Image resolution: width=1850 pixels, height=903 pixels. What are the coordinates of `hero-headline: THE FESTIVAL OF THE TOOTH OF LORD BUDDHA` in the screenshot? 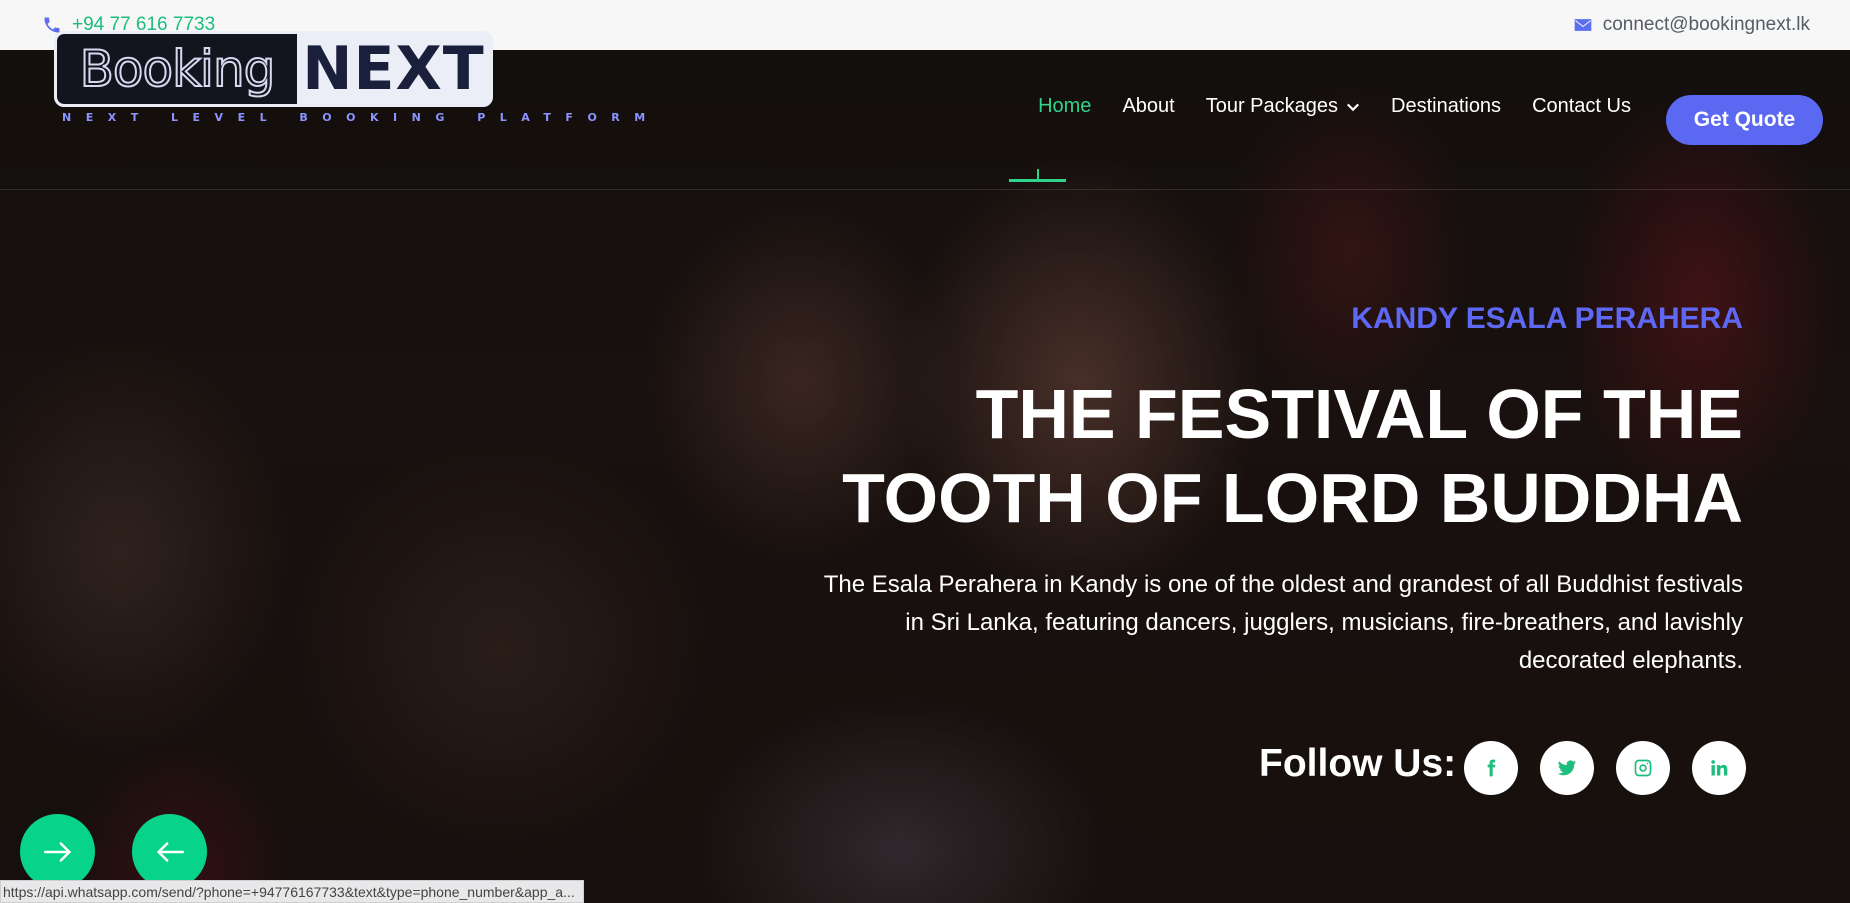 It's located at (1243, 456).